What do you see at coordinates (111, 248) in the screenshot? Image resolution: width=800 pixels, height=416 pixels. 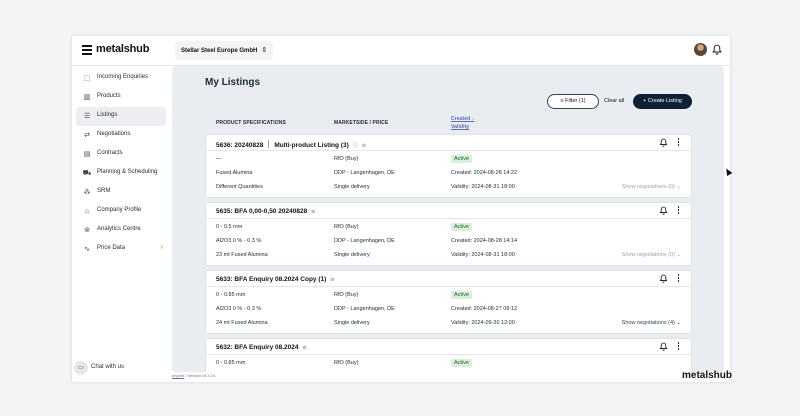 I see `sidebar-item-label: Price Data` at bounding box center [111, 248].